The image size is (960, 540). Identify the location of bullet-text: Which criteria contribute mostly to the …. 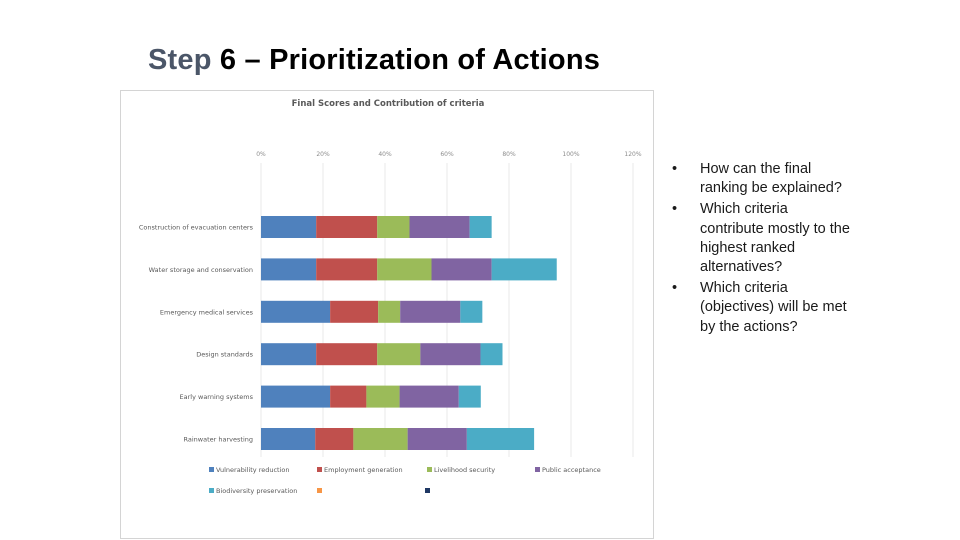
(775, 238).